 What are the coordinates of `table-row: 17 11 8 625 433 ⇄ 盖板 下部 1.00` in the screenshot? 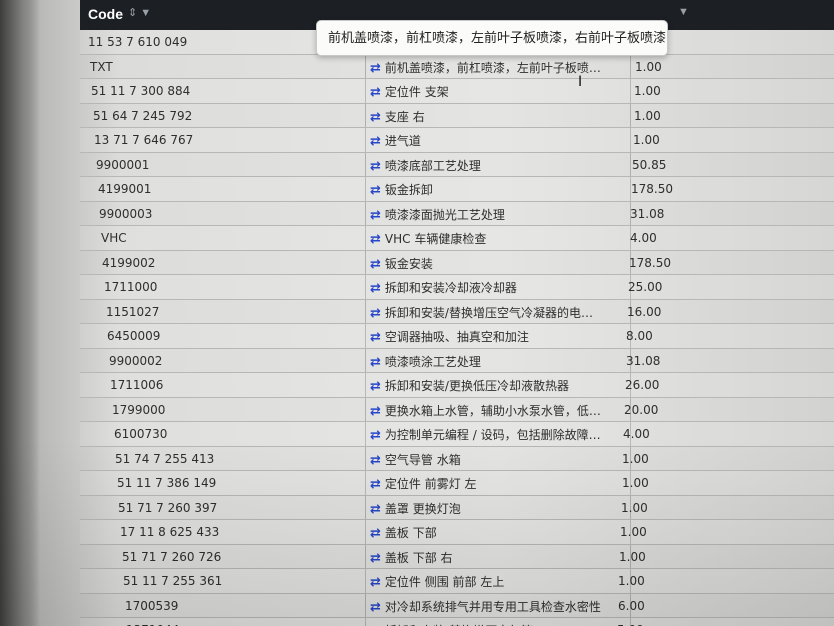 It's located at (457, 532).